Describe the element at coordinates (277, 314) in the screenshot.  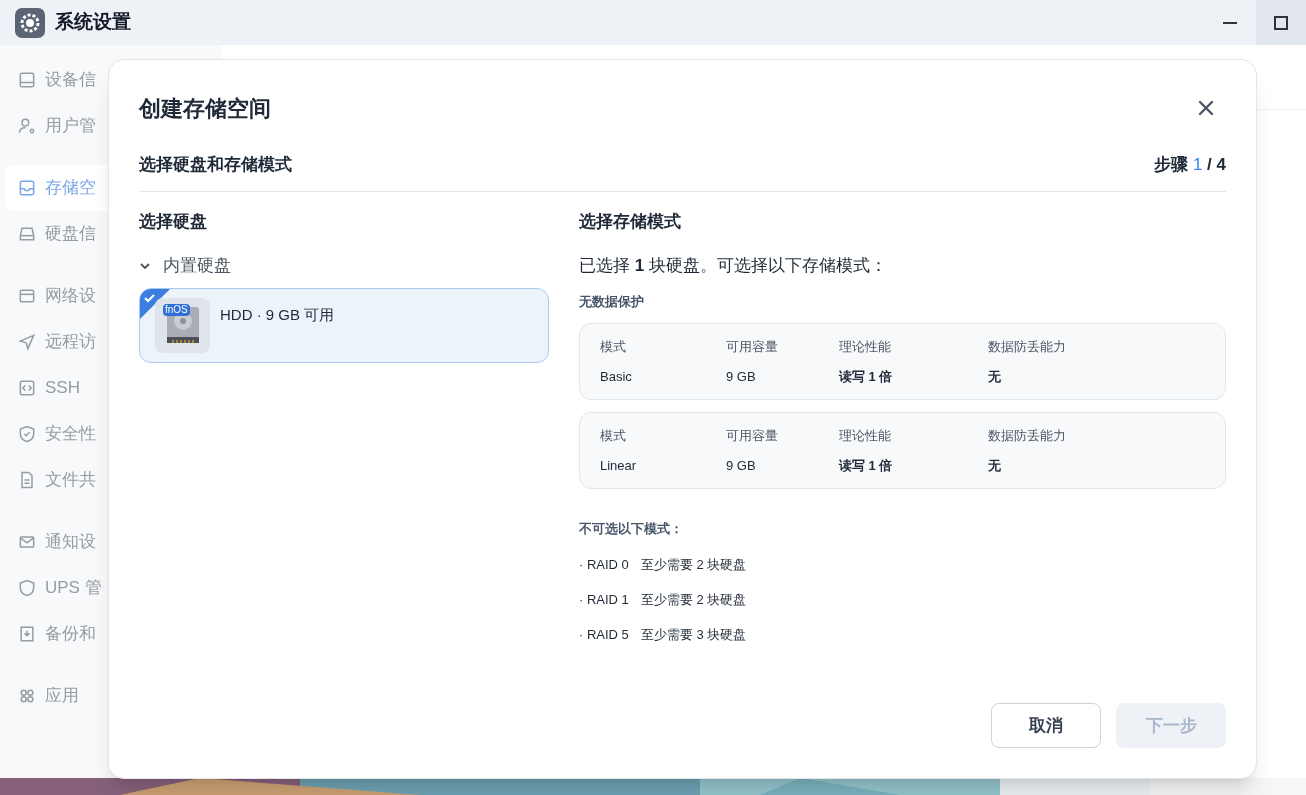
I see `disk-label: HDD · 9 GB 可用` at that location.